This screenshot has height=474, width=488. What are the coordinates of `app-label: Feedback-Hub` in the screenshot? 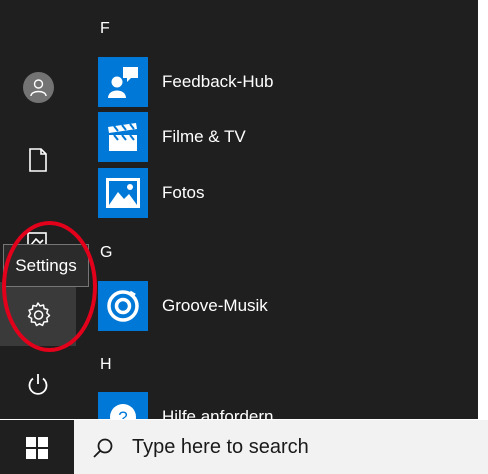 It's located at (218, 81).